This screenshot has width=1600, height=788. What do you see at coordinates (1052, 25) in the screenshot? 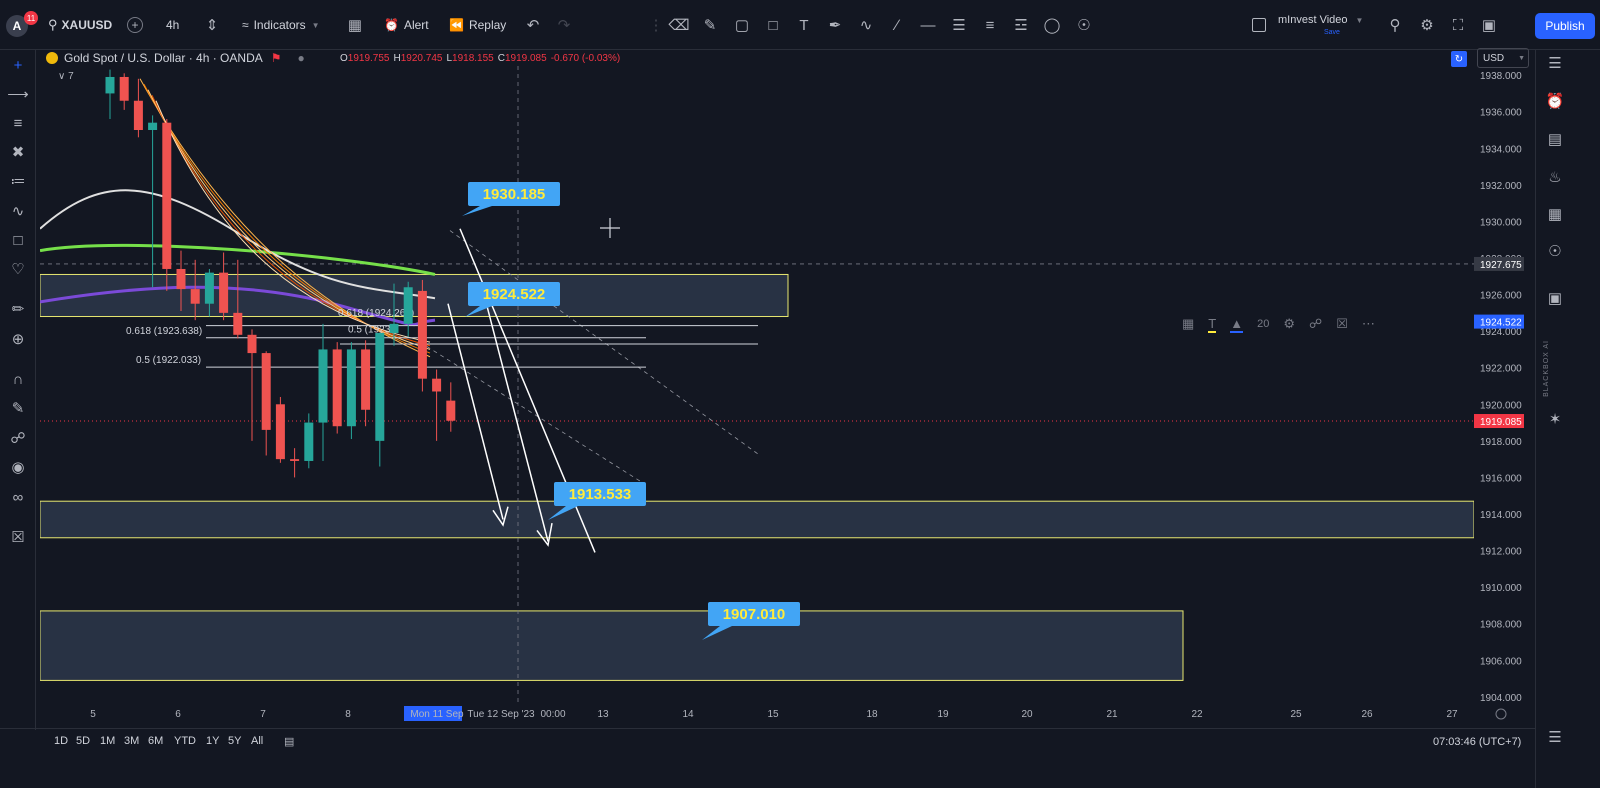
I see `comment-icon: ◯` at bounding box center [1052, 25].